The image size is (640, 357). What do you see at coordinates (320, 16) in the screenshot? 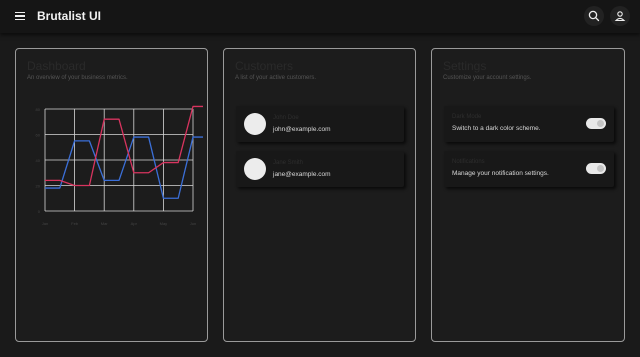
I see `top-bar: Brutalist UI` at bounding box center [320, 16].